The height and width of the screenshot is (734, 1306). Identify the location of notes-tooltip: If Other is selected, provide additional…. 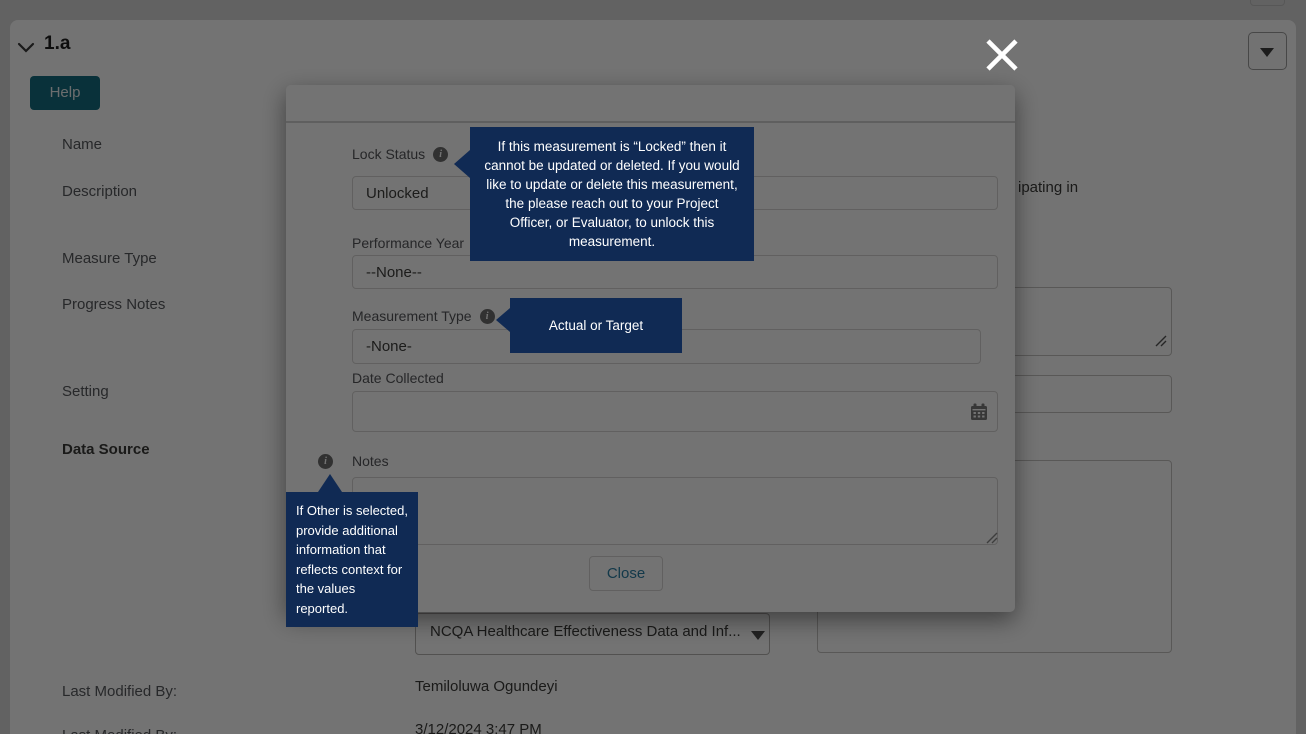
(352, 550).